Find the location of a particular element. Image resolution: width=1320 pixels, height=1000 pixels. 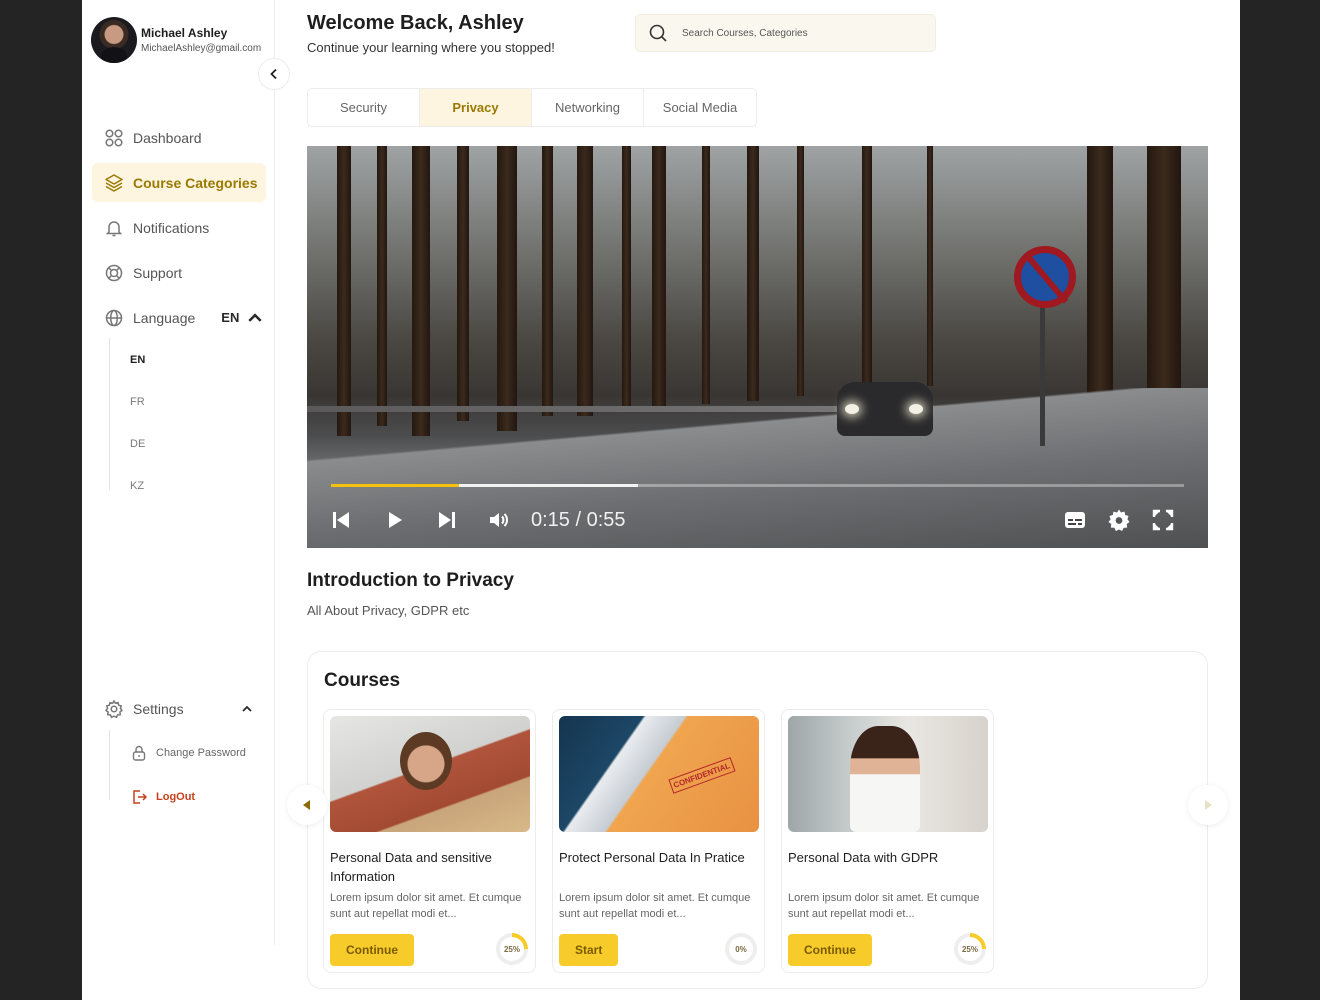

change-password-link: Change Password is located at coordinates (188, 753).